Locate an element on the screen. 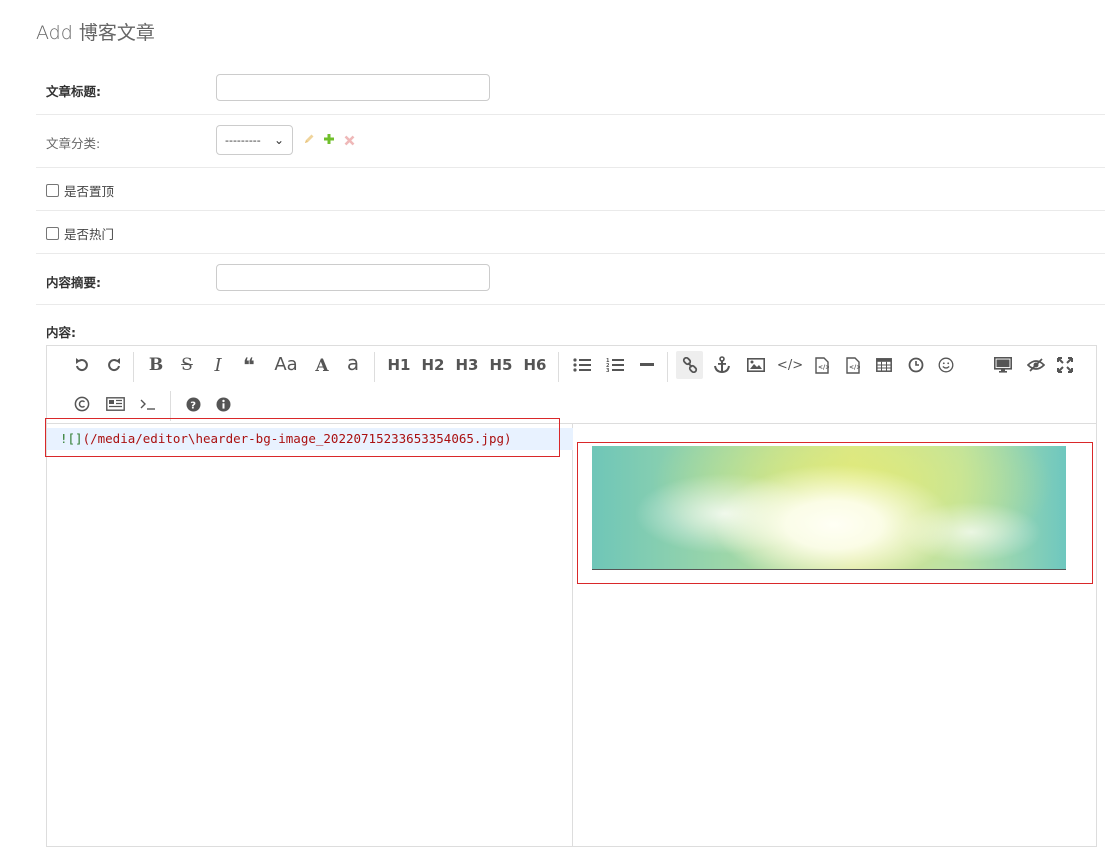  is-hot-checkbox-wrap: 是否热门 is located at coordinates (80, 233).